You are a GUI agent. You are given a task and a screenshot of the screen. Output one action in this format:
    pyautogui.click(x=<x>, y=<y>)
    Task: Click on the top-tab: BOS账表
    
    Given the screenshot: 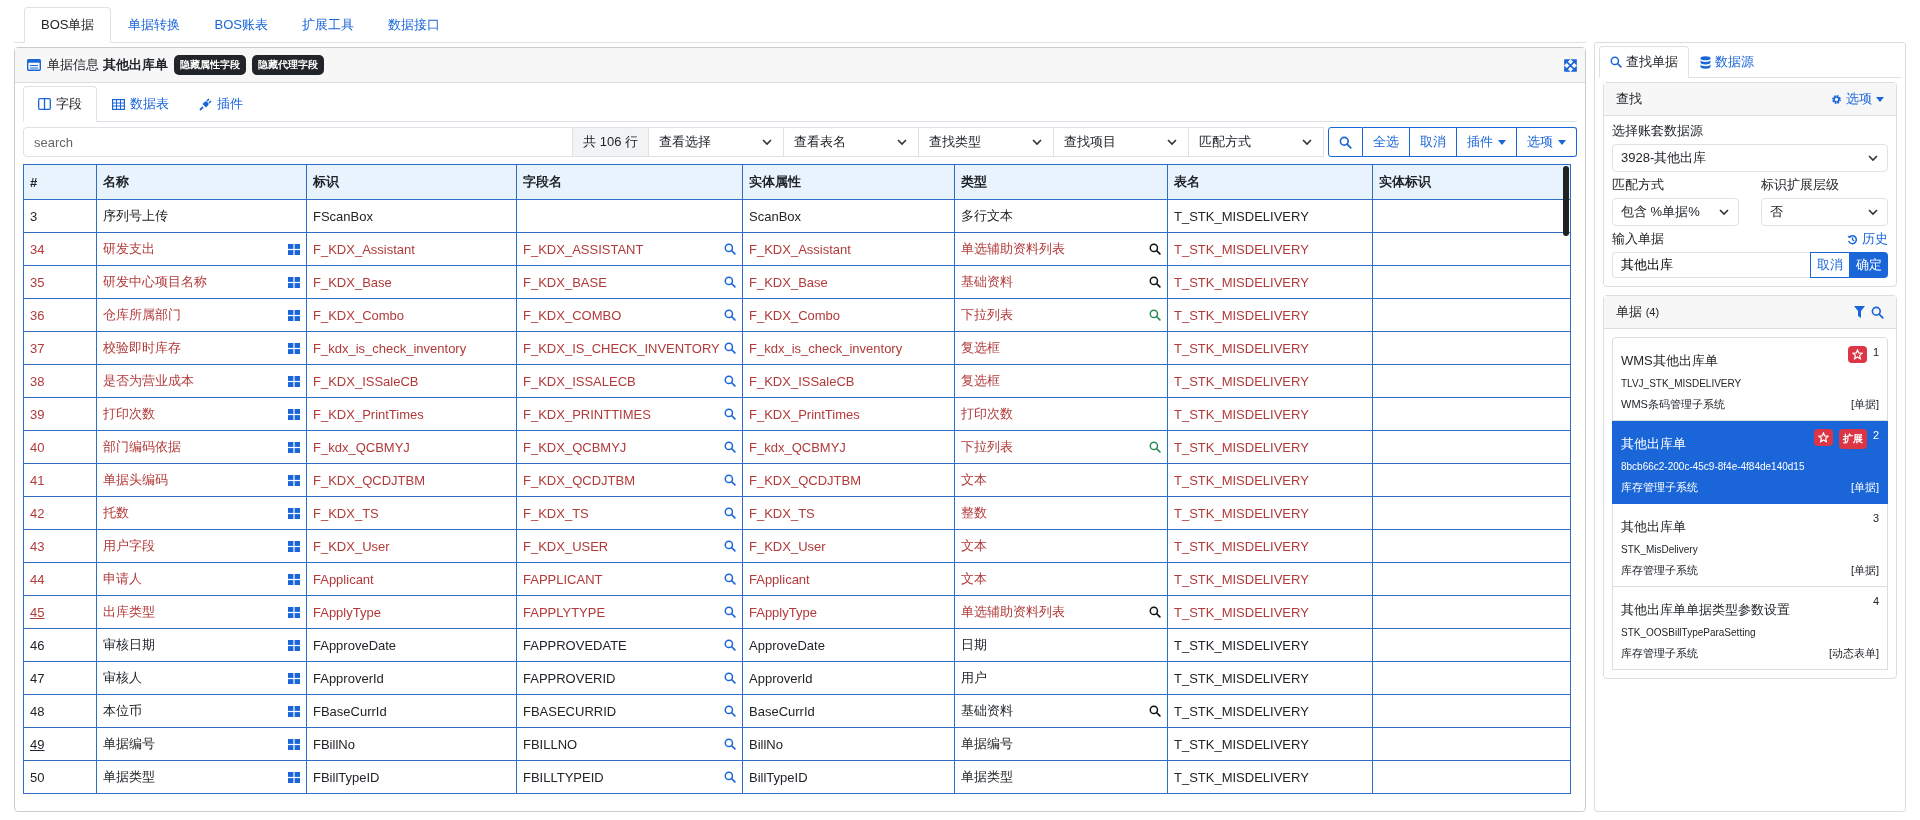 What is the action you would take?
    pyautogui.click(x=241, y=25)
    